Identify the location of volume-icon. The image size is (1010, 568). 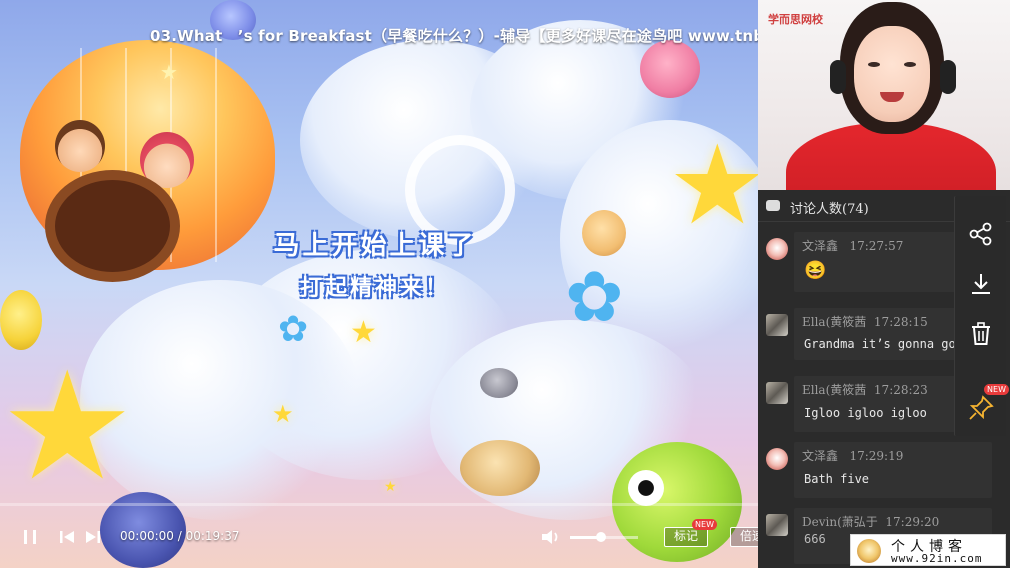
(551, 537).